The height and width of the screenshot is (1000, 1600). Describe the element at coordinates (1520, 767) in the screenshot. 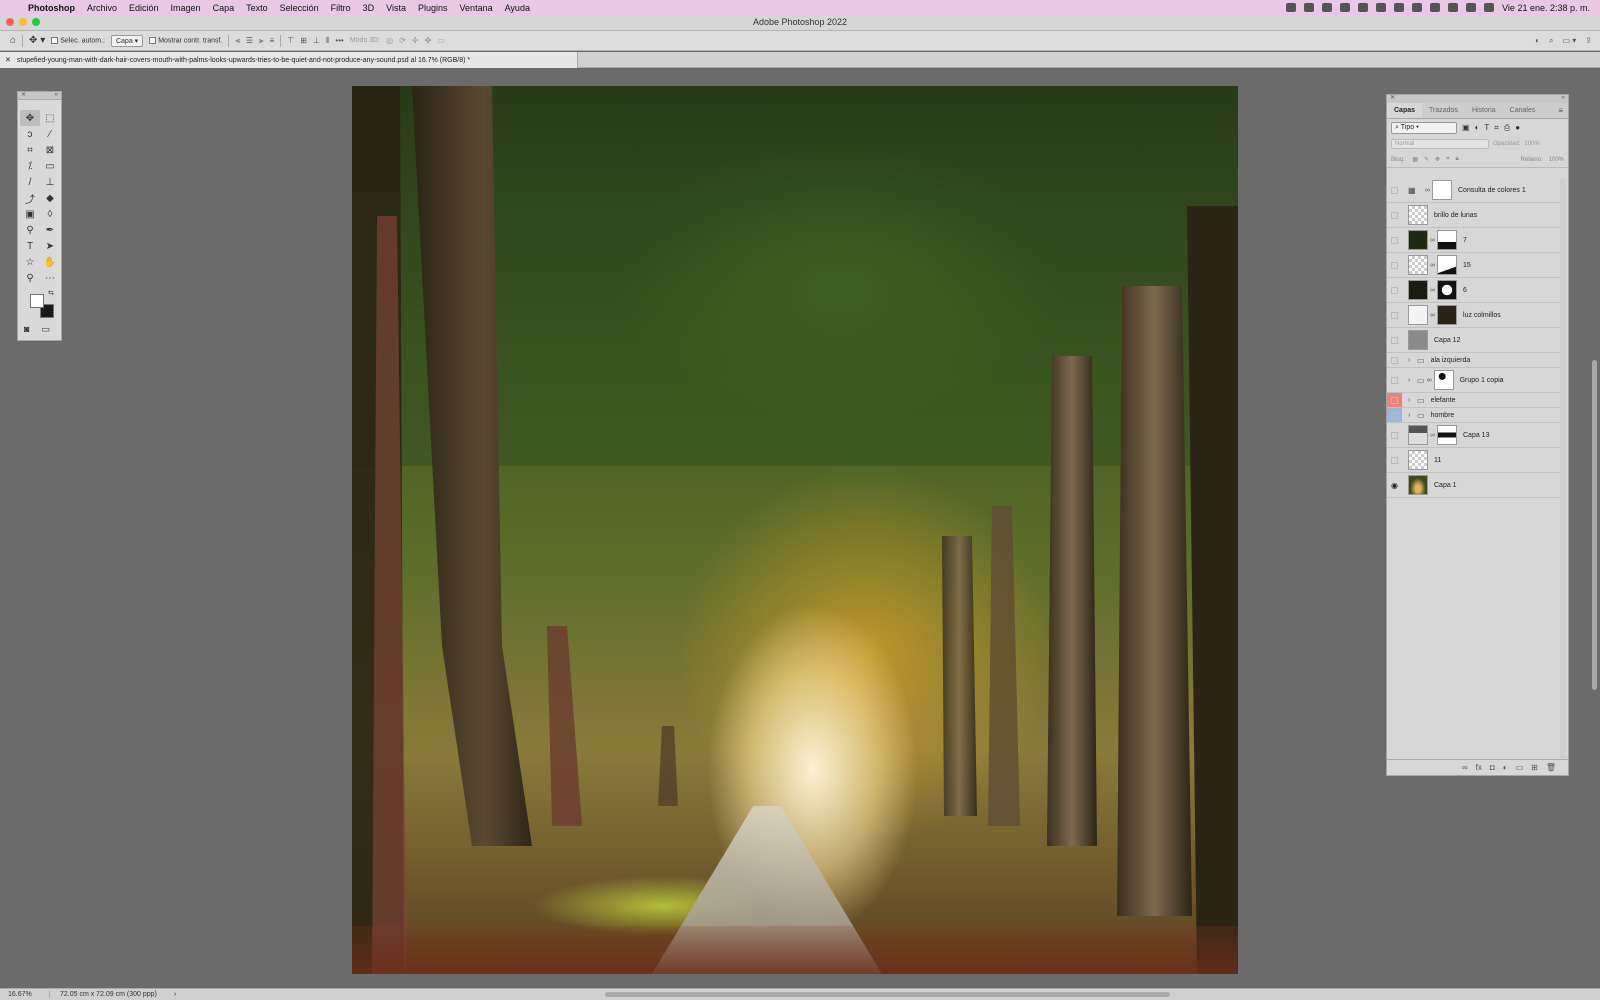

I see `new-group-icon: ▭` at that location.